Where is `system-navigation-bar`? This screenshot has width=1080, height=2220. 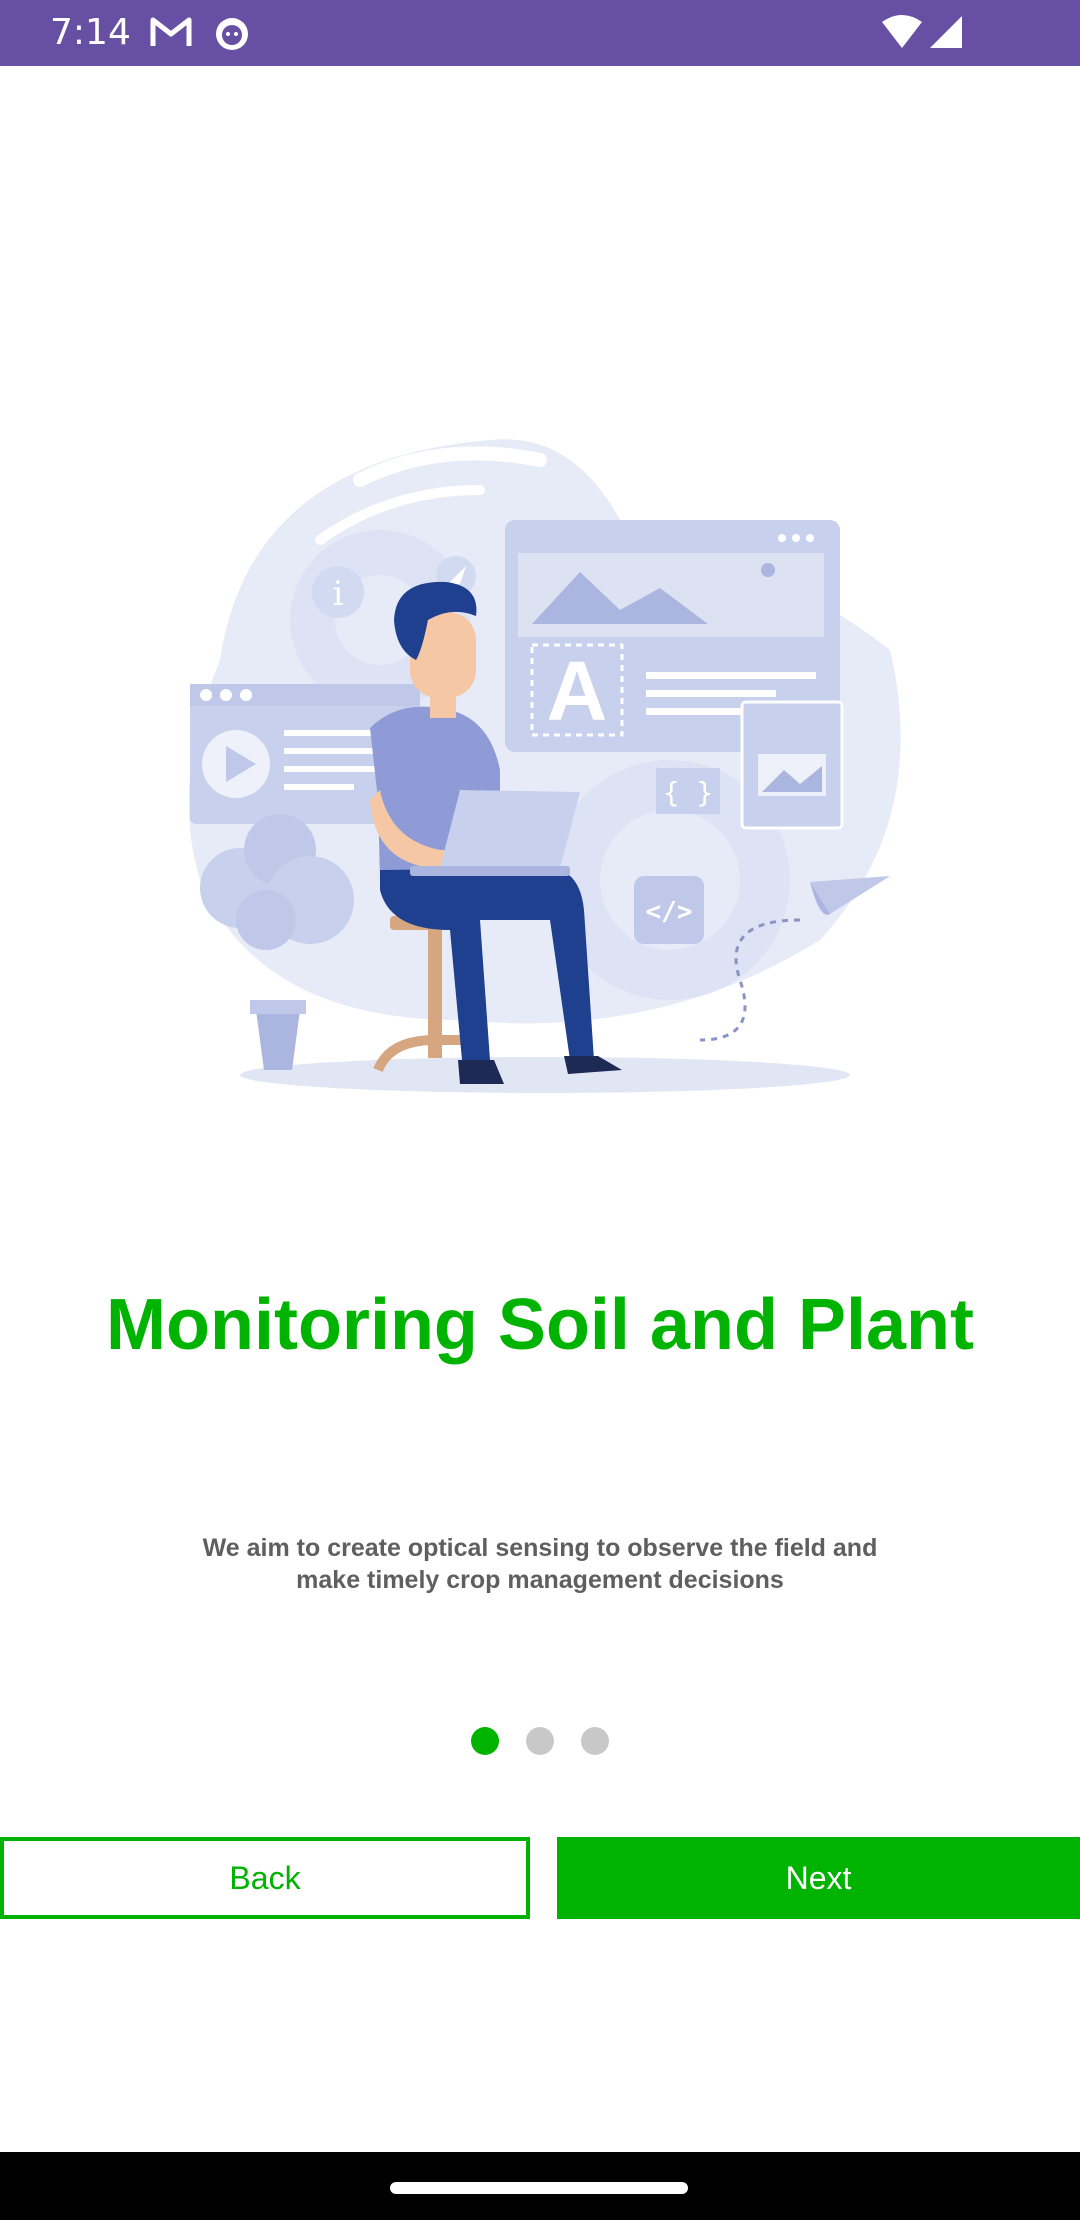 system-navigation-bar is located at coordinates (540, 2186).